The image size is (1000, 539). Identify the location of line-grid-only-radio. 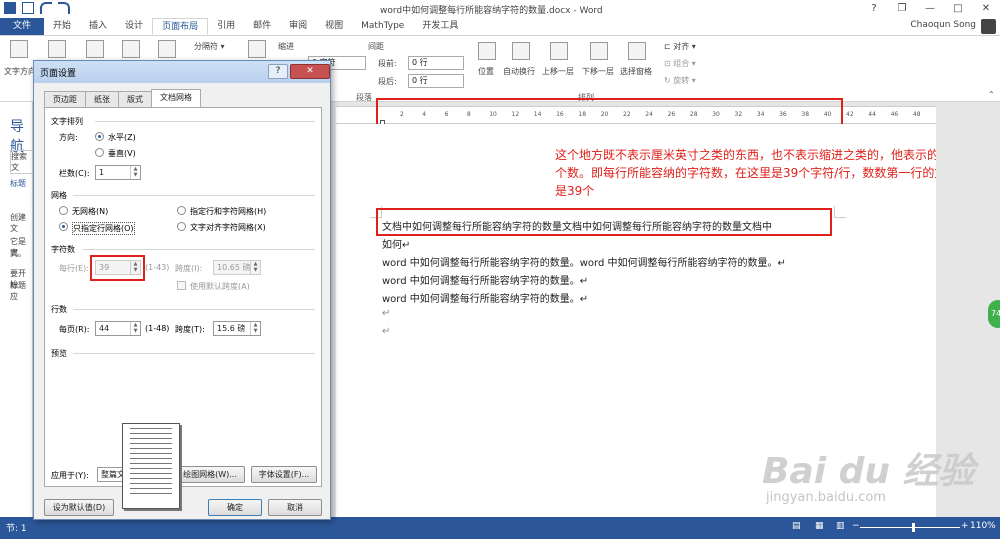
(63, 226).